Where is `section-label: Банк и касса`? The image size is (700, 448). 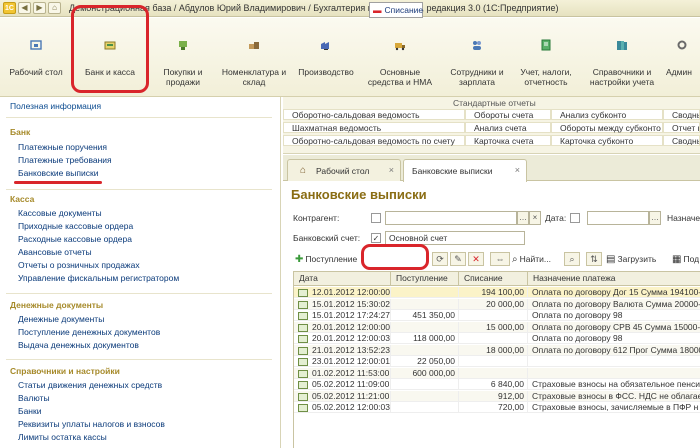 section-label: Банк и касса is located at coordinates (110, 72).